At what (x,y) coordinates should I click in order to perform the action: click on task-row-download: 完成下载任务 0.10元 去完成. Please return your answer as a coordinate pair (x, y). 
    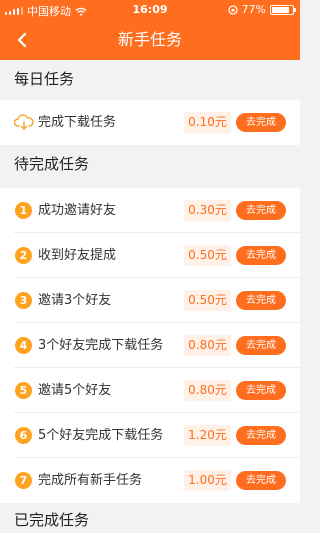
    Looking at the image, I should click on (150, 122).